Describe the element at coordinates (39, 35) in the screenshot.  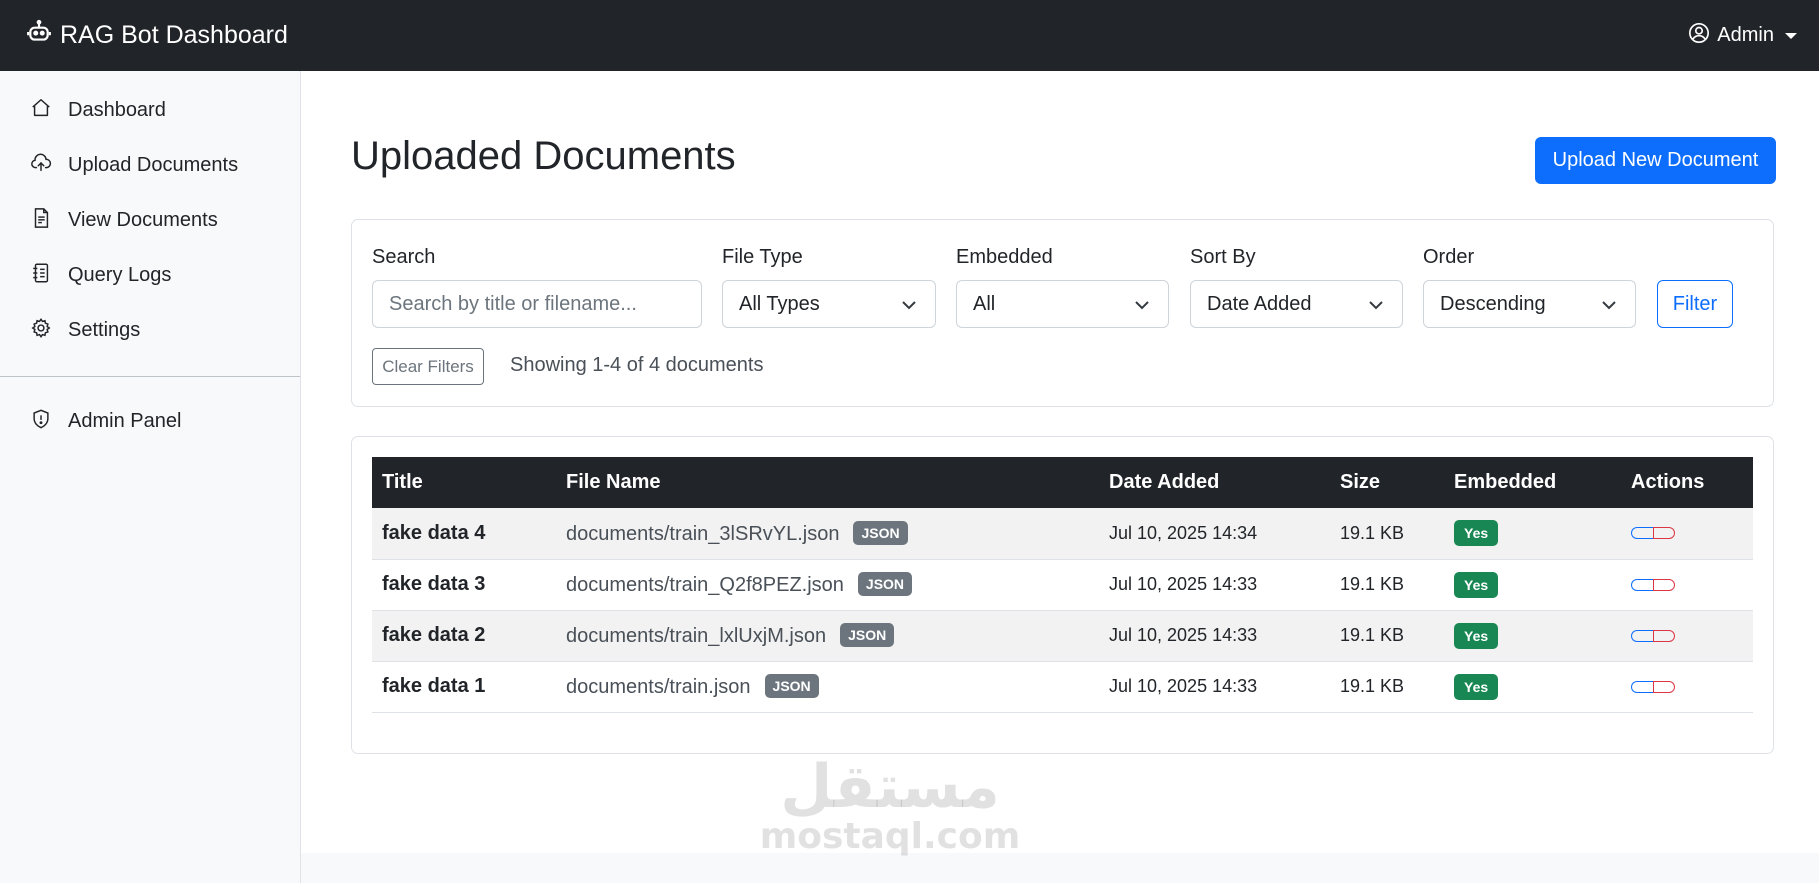
I see `robot-icon` at that location.